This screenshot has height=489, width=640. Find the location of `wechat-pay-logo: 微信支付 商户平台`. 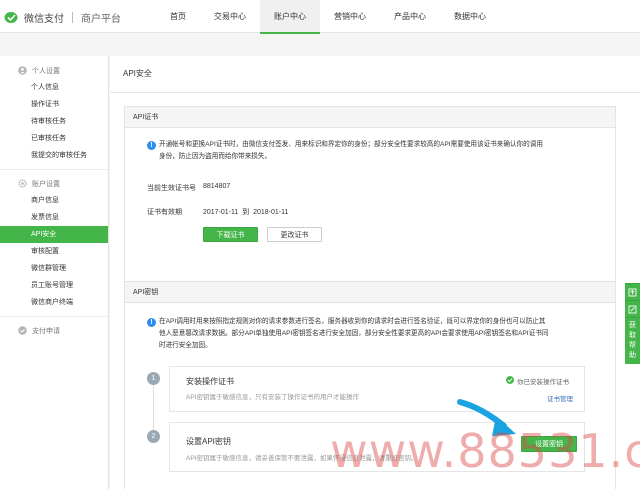

wechat-pay-logo: 微信支付 商户平台 is located at coordinates (62, 17).